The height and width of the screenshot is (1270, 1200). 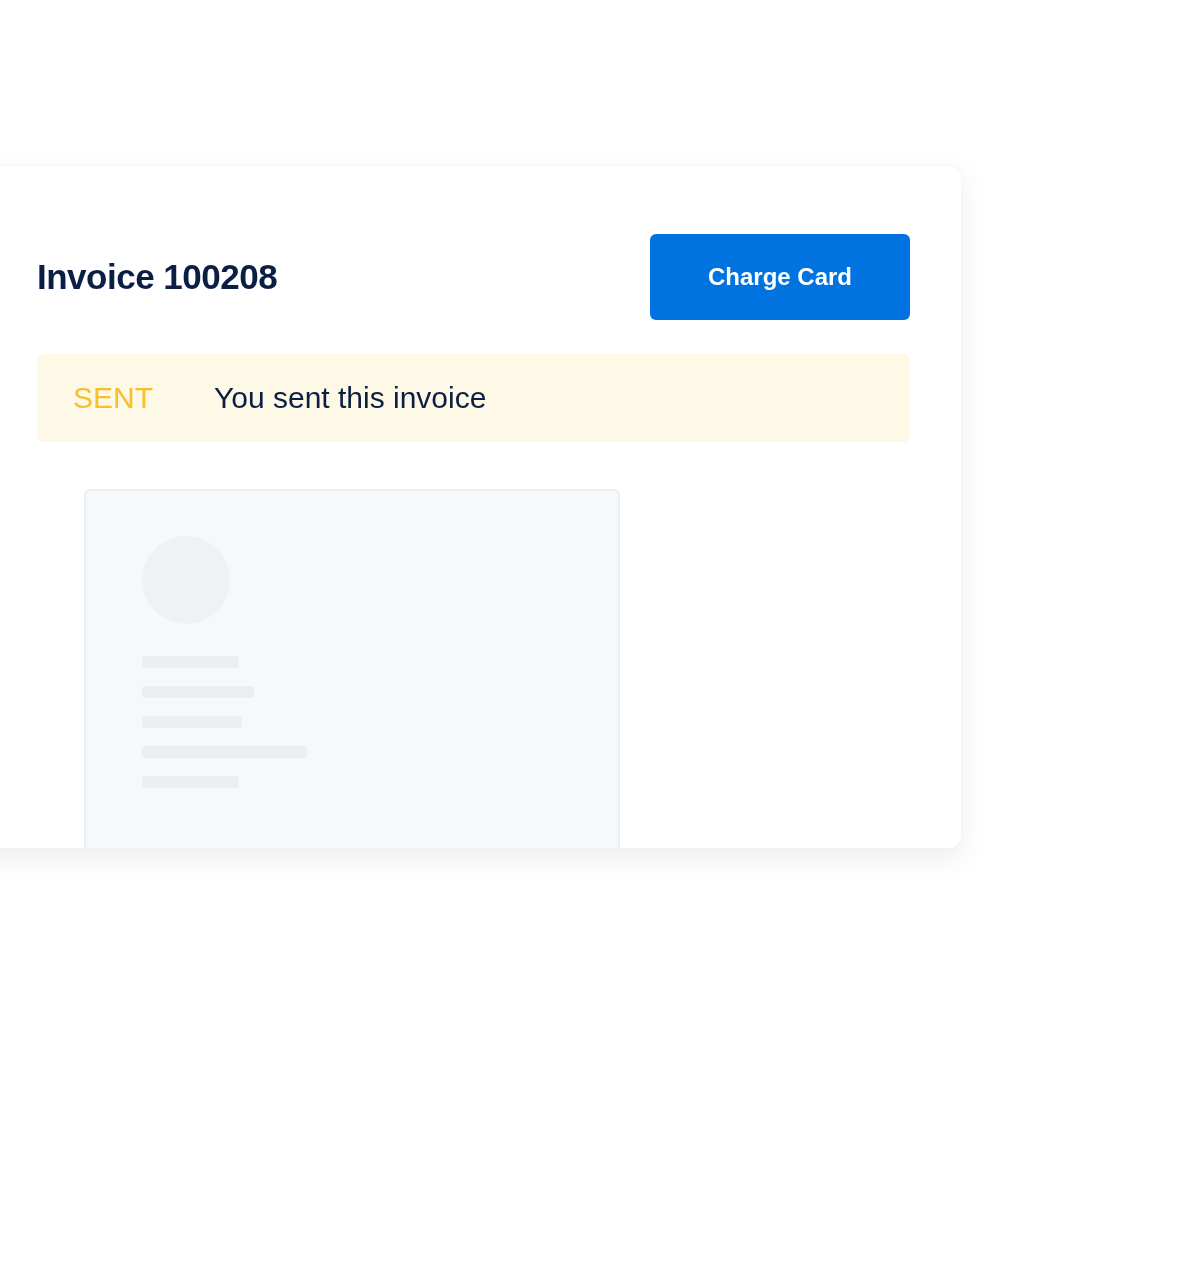 I want to click on status-label: SENT, so click(x=113, y=398).